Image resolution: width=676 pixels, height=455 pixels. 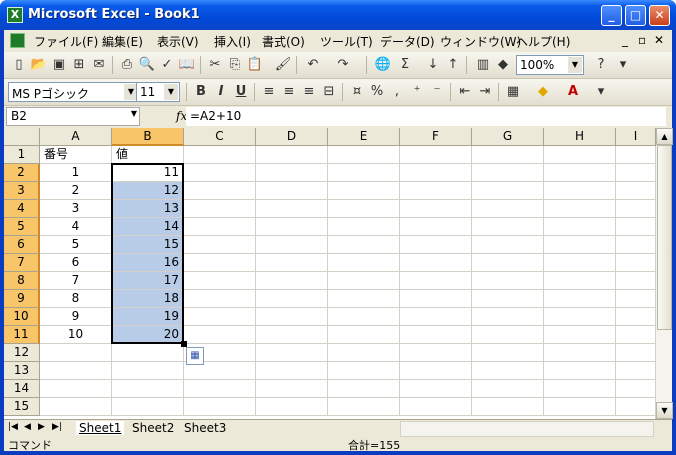 What do you see at coordinates (485, 92) in the screenshot?
I see `increase-indent-icon: ⇥` at bounding box center [485, 92].